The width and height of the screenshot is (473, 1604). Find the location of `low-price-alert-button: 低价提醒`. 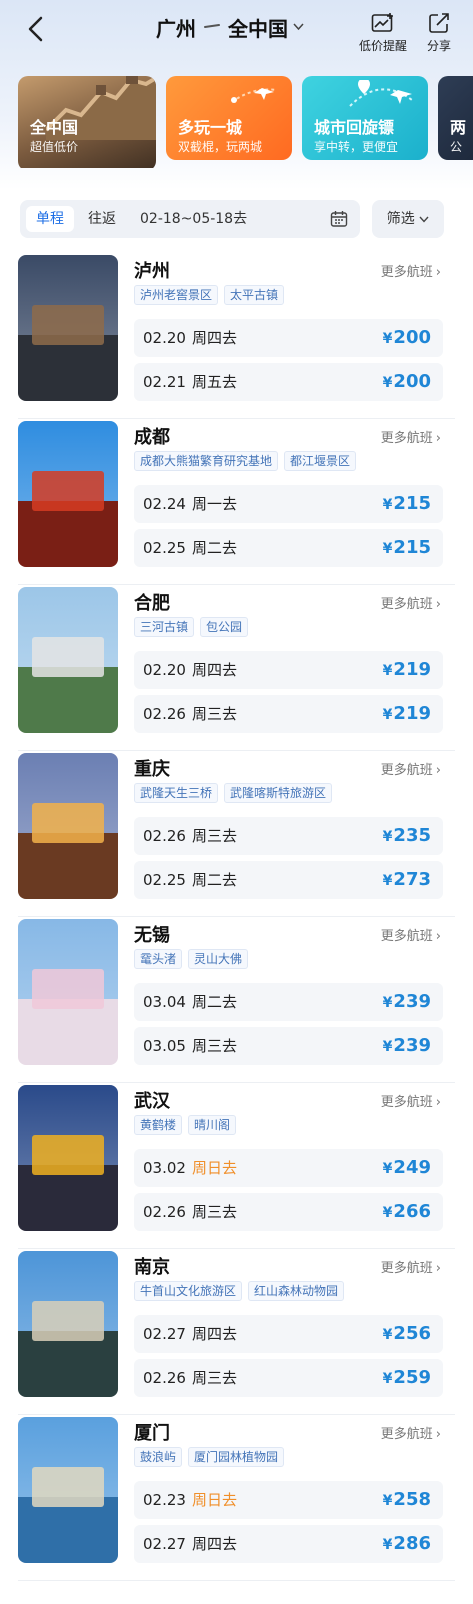

low-price-alert-button: 低价提醒 is located at coordinates (383, 33).